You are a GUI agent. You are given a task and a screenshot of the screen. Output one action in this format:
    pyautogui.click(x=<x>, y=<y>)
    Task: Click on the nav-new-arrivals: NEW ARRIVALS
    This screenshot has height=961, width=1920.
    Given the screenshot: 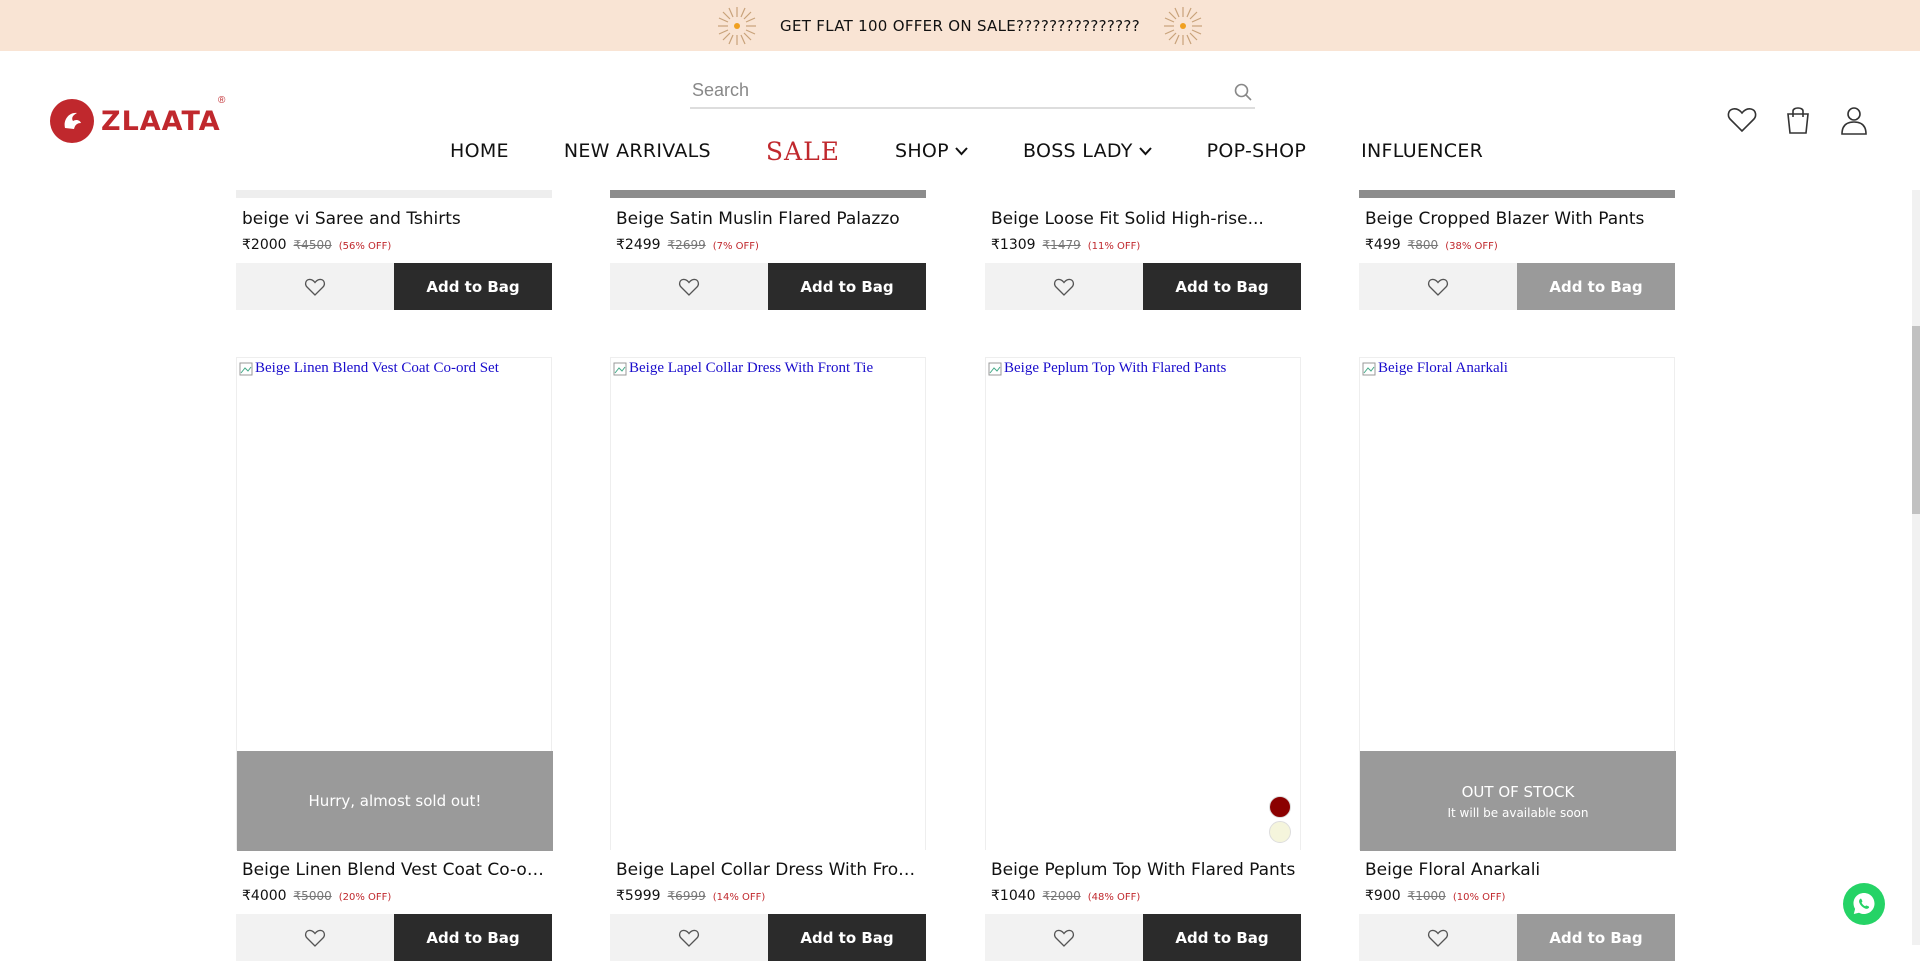 What is the action you would take?
    pyautogui.click(x=637, y=151)
    